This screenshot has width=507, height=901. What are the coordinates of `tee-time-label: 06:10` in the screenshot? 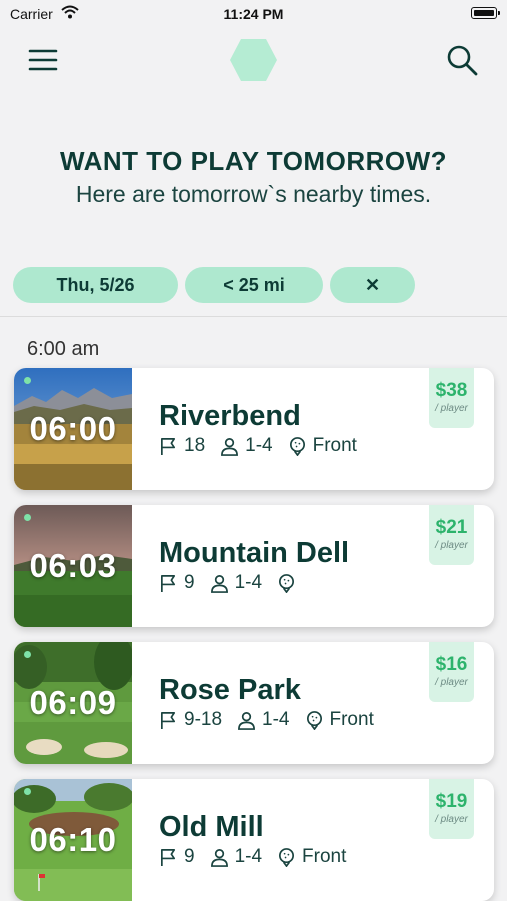 It's located at (73, 839).